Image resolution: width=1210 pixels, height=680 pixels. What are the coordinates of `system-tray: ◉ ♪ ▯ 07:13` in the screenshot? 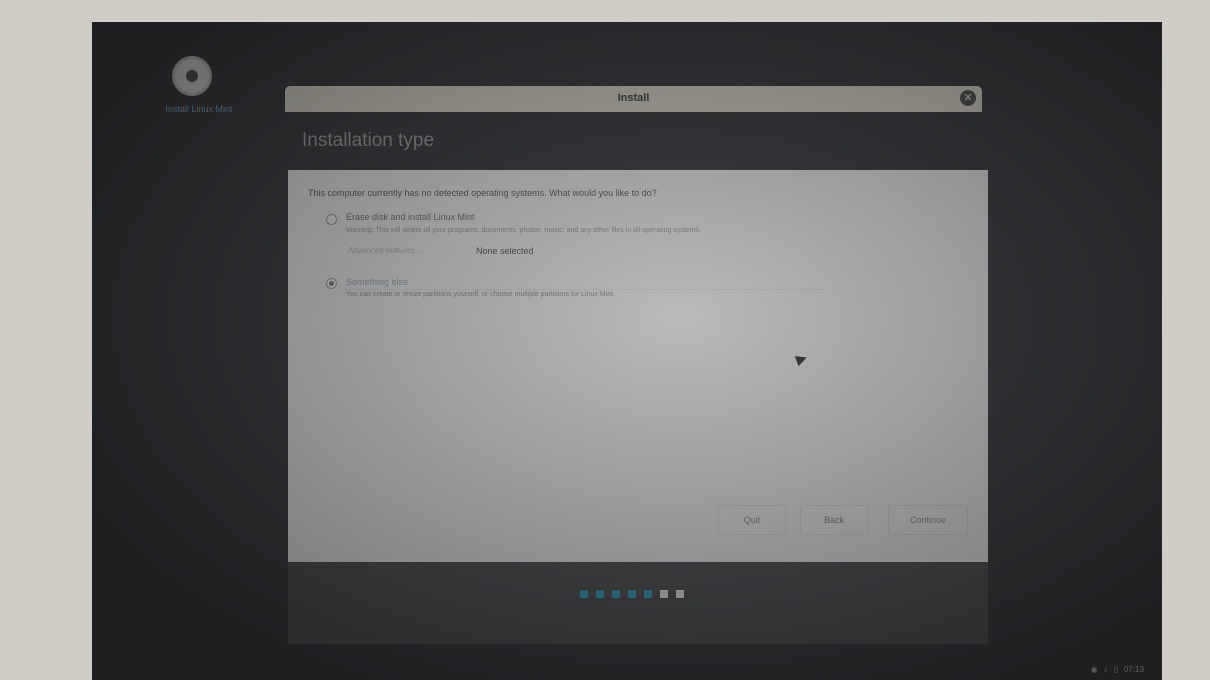 It's located at (1117, 669).